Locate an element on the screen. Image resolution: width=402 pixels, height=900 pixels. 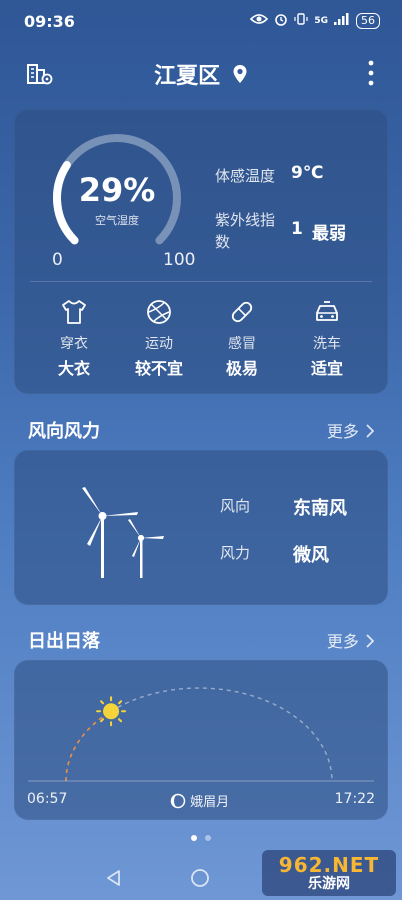
moon-phase-label: 娥眉月 is located at coordinates (210, 802).